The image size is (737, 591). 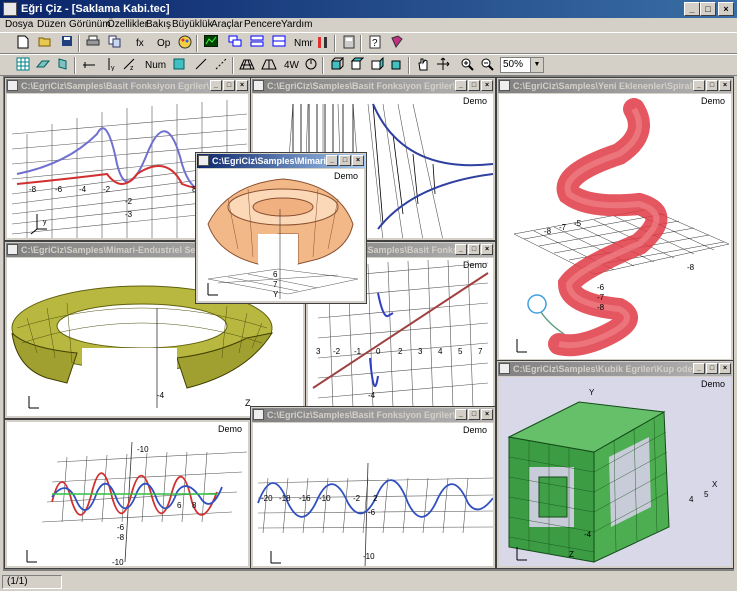 I want to click on zoom-select: 50% ▼, so click(x=522, y=65).